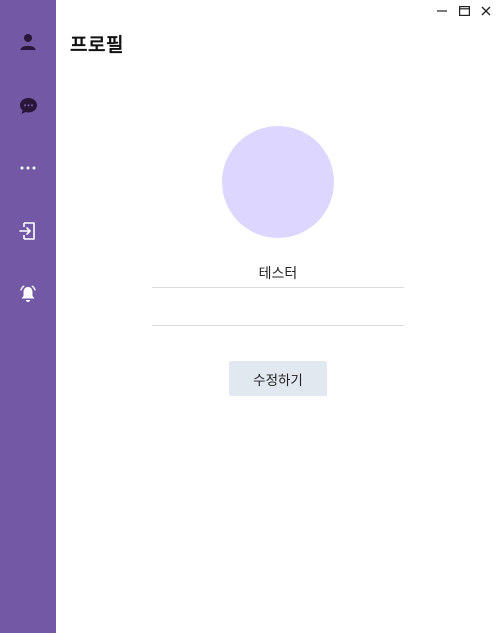 The width and height of the screenshot is (497, 633). I want to click on sidebar, so click(28, 316).